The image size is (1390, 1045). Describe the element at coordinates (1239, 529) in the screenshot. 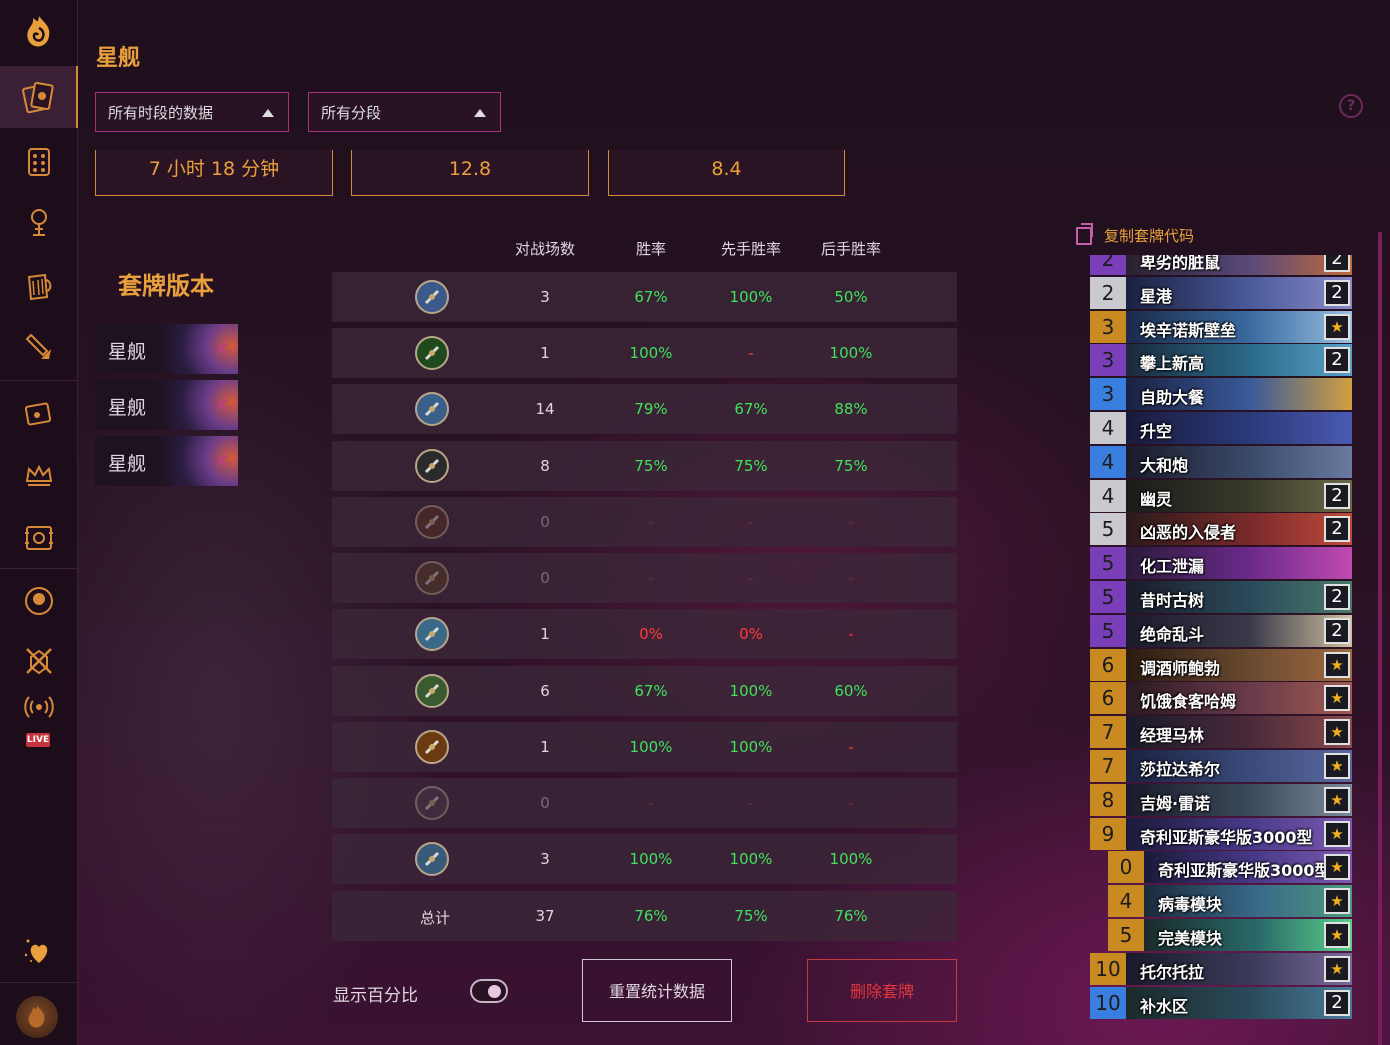

I see `card-art: 凶恶的入侵者 2` at that location.